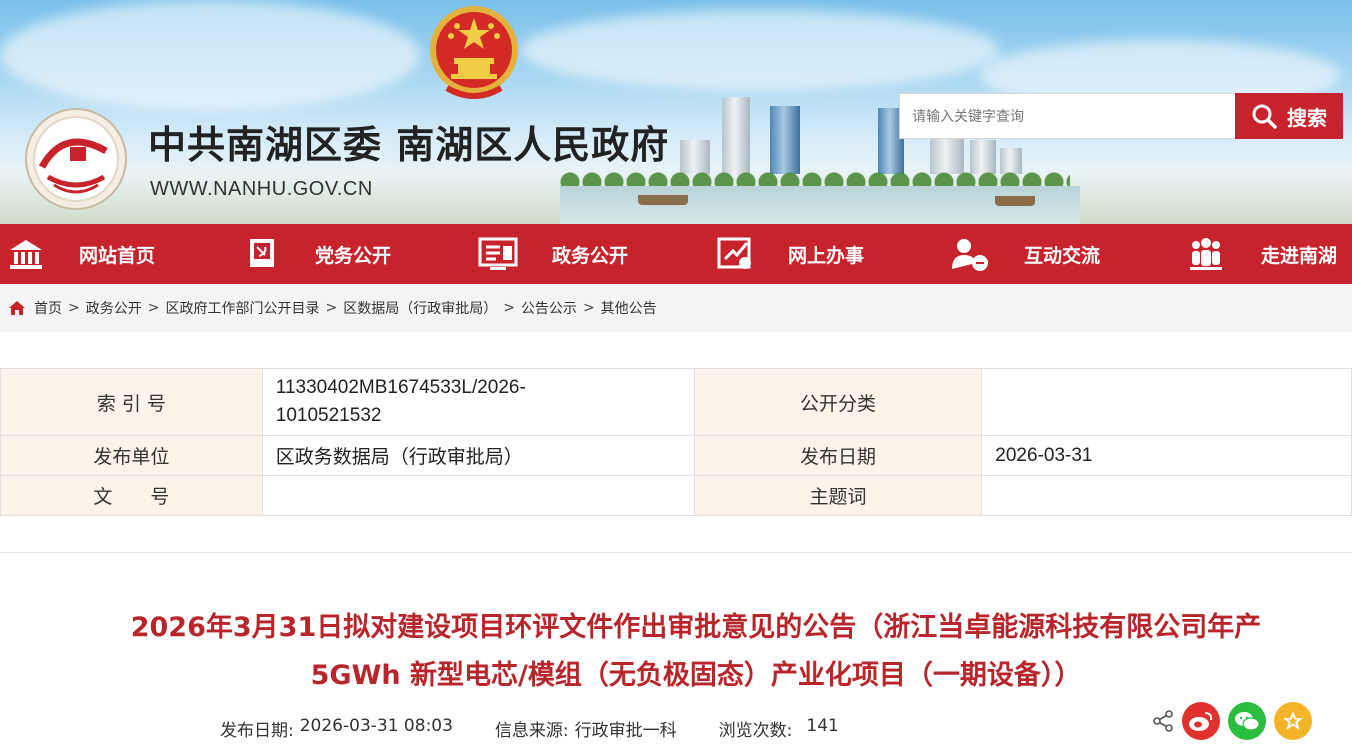 The width and height of the screenshot is (1352, 752). I want to click on nav-item-online-services: 网上办事, so click(790, 254).